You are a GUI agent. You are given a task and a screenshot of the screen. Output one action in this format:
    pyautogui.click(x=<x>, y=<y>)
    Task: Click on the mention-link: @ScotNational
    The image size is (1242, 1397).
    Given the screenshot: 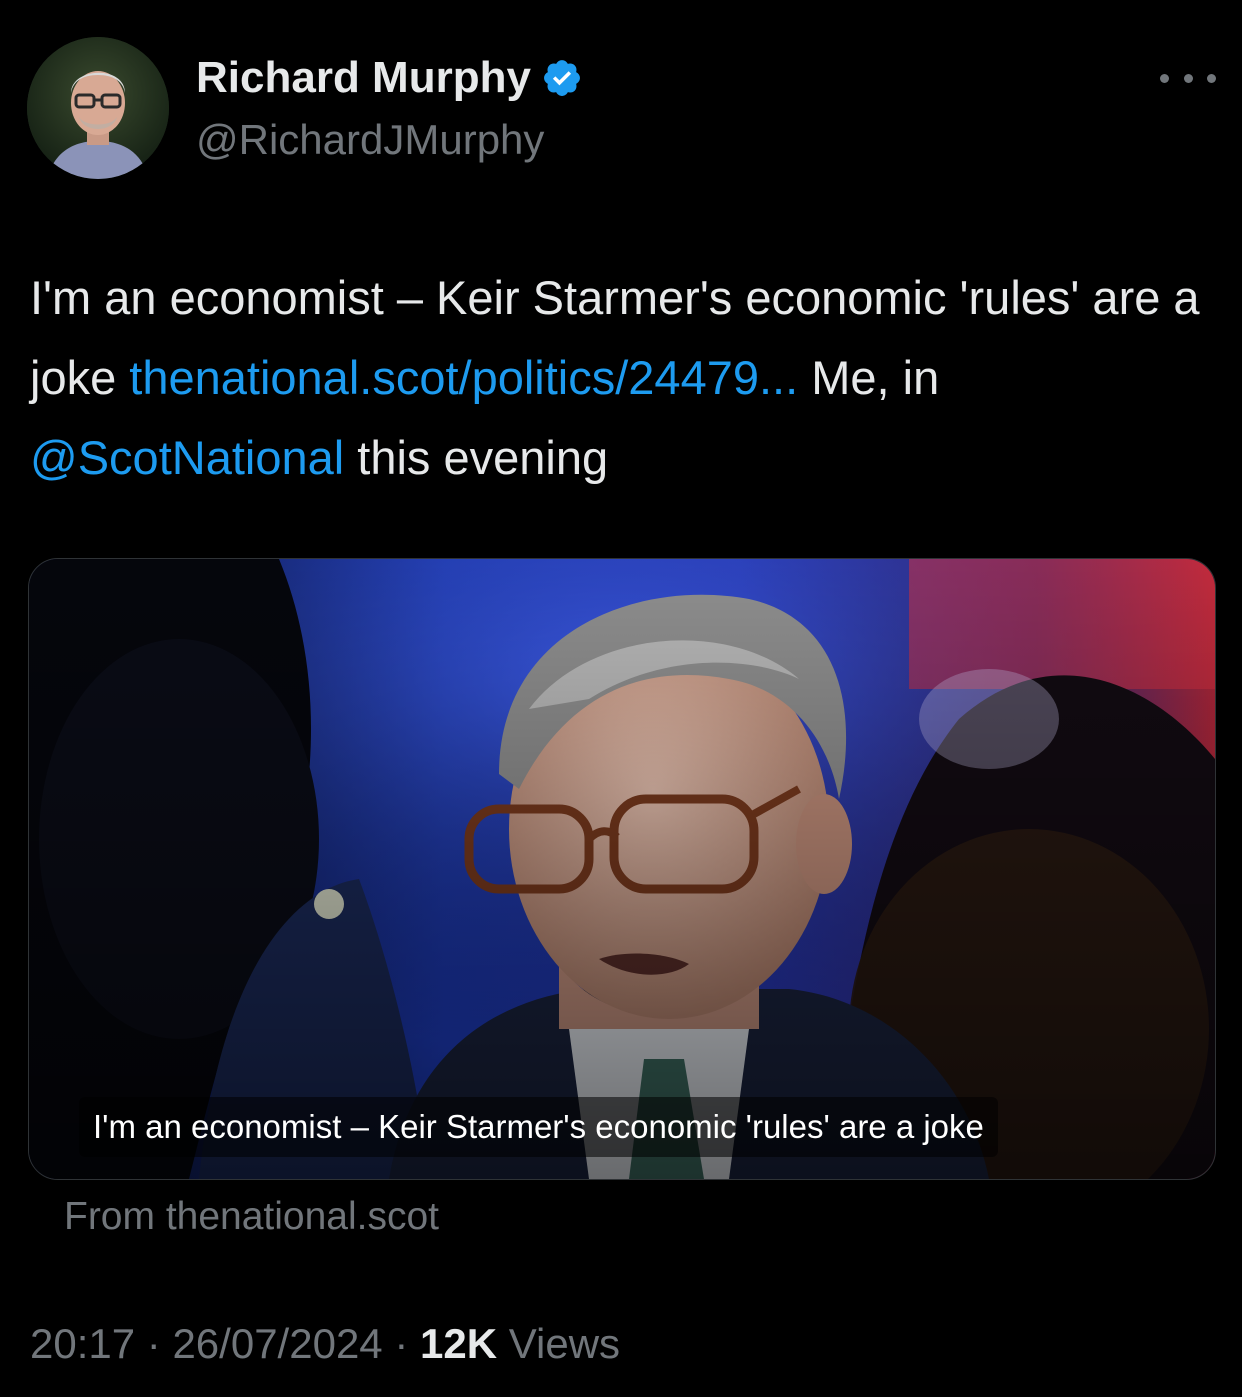 What is the action you would take?
    pyautogui.click(x=187, y=457)
    